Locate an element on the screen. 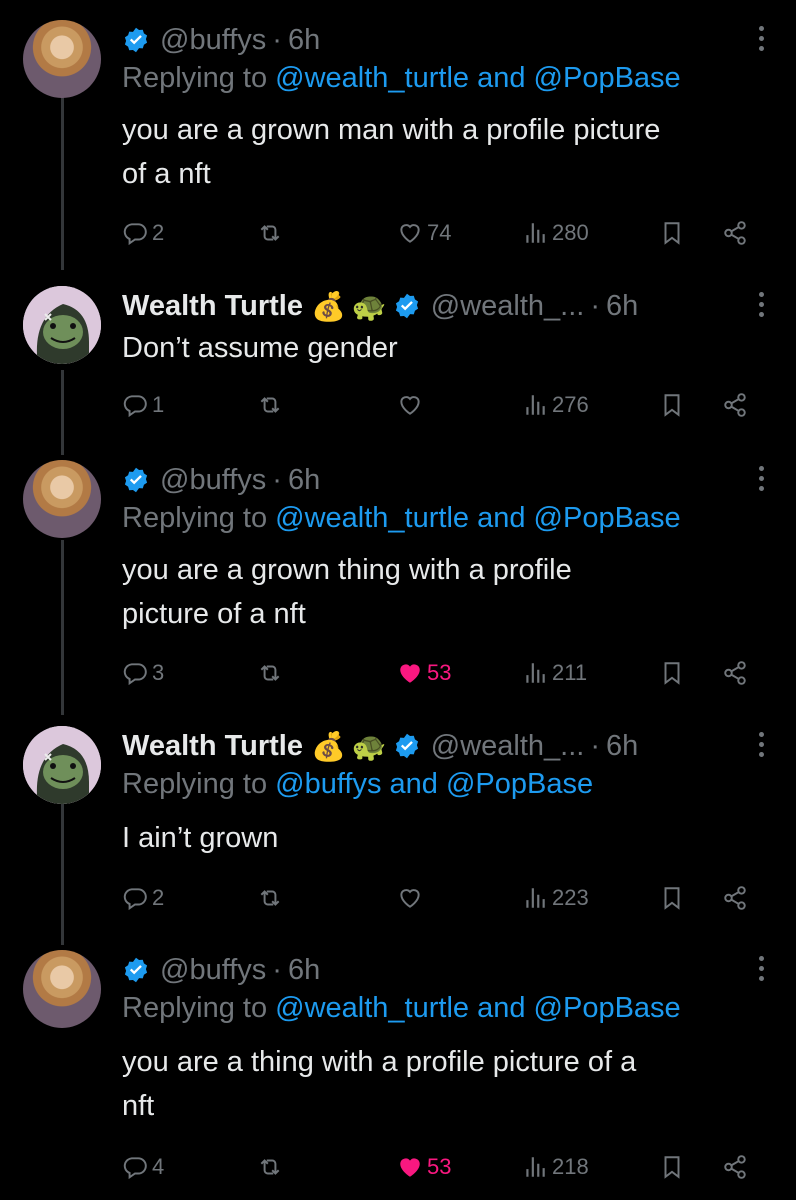 The width and height of the screenshot is (796, 1200). view-count: 223 is located at coordinates (570, 897).